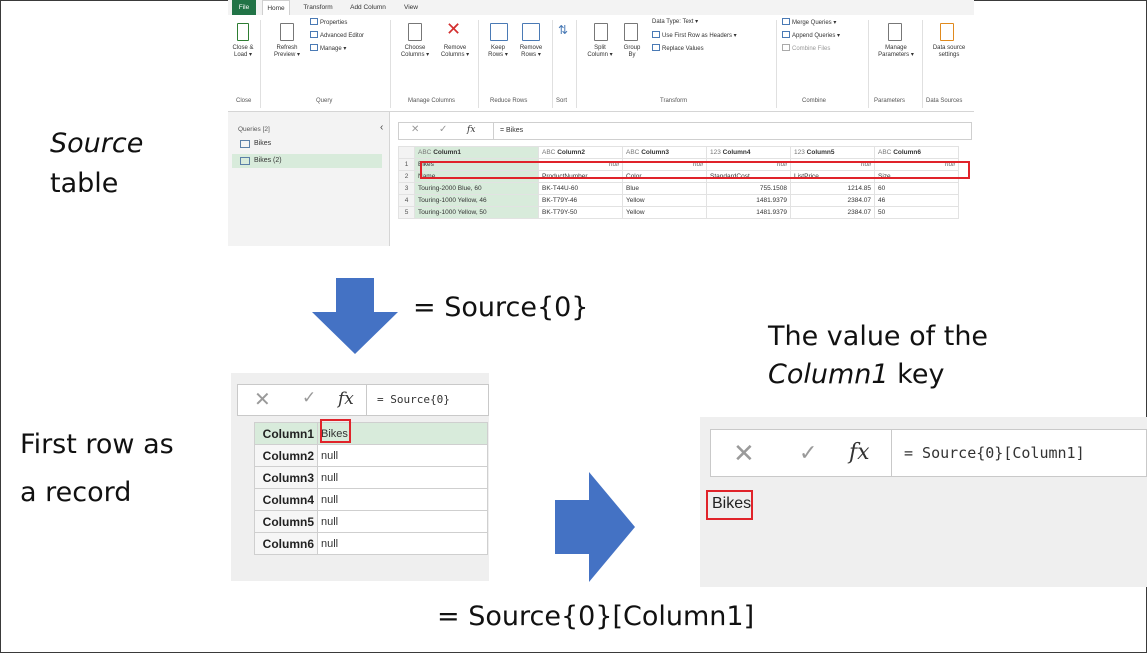 This screenshot has width=1147, height=653. Describe the element at coordinates (243, 52) in the screenshot. I see `close-load-button: Close & Load ▾` at that location.